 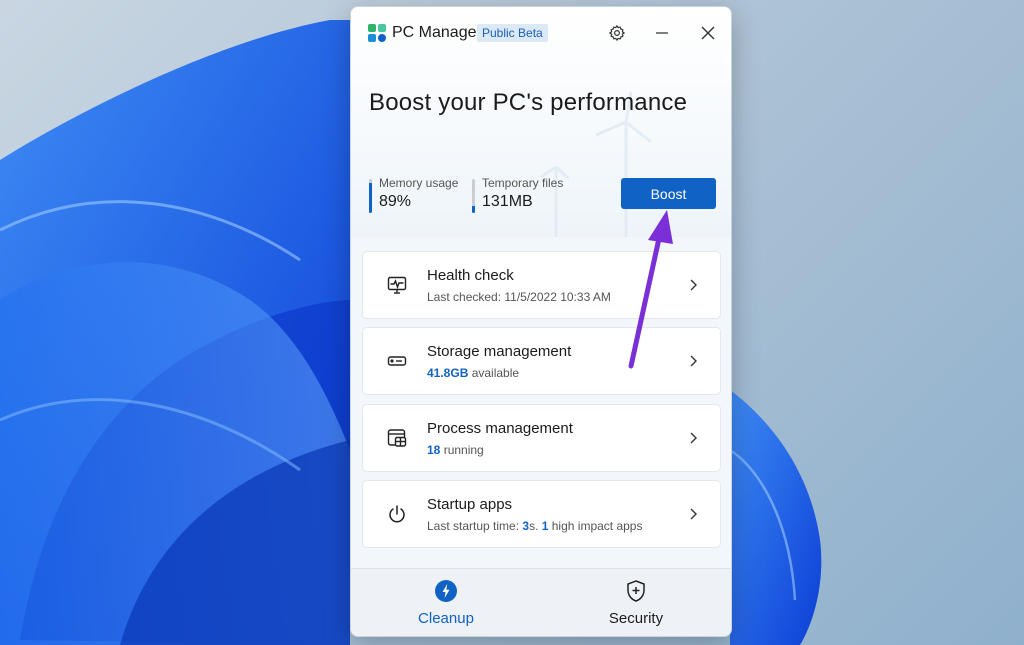 I want to click on memory-usage-label: Memory usage, so click(x=419, y=183).